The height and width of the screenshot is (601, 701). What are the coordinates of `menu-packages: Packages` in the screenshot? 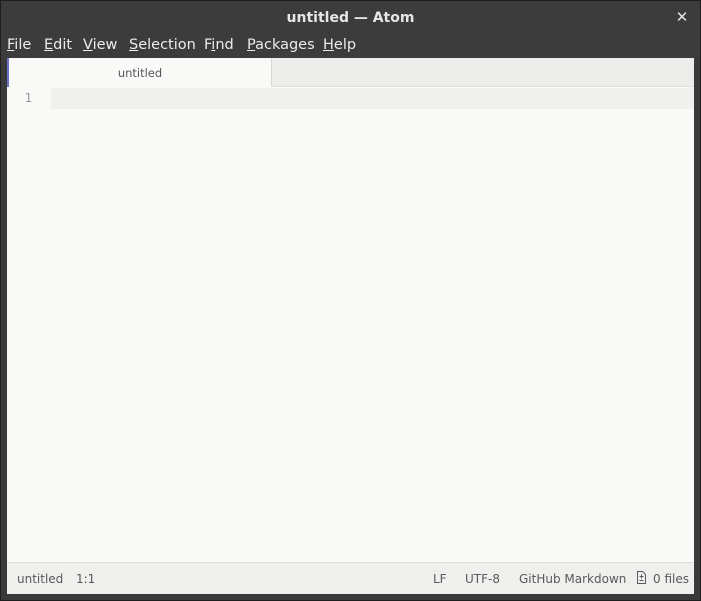 It's located at (281, 45).